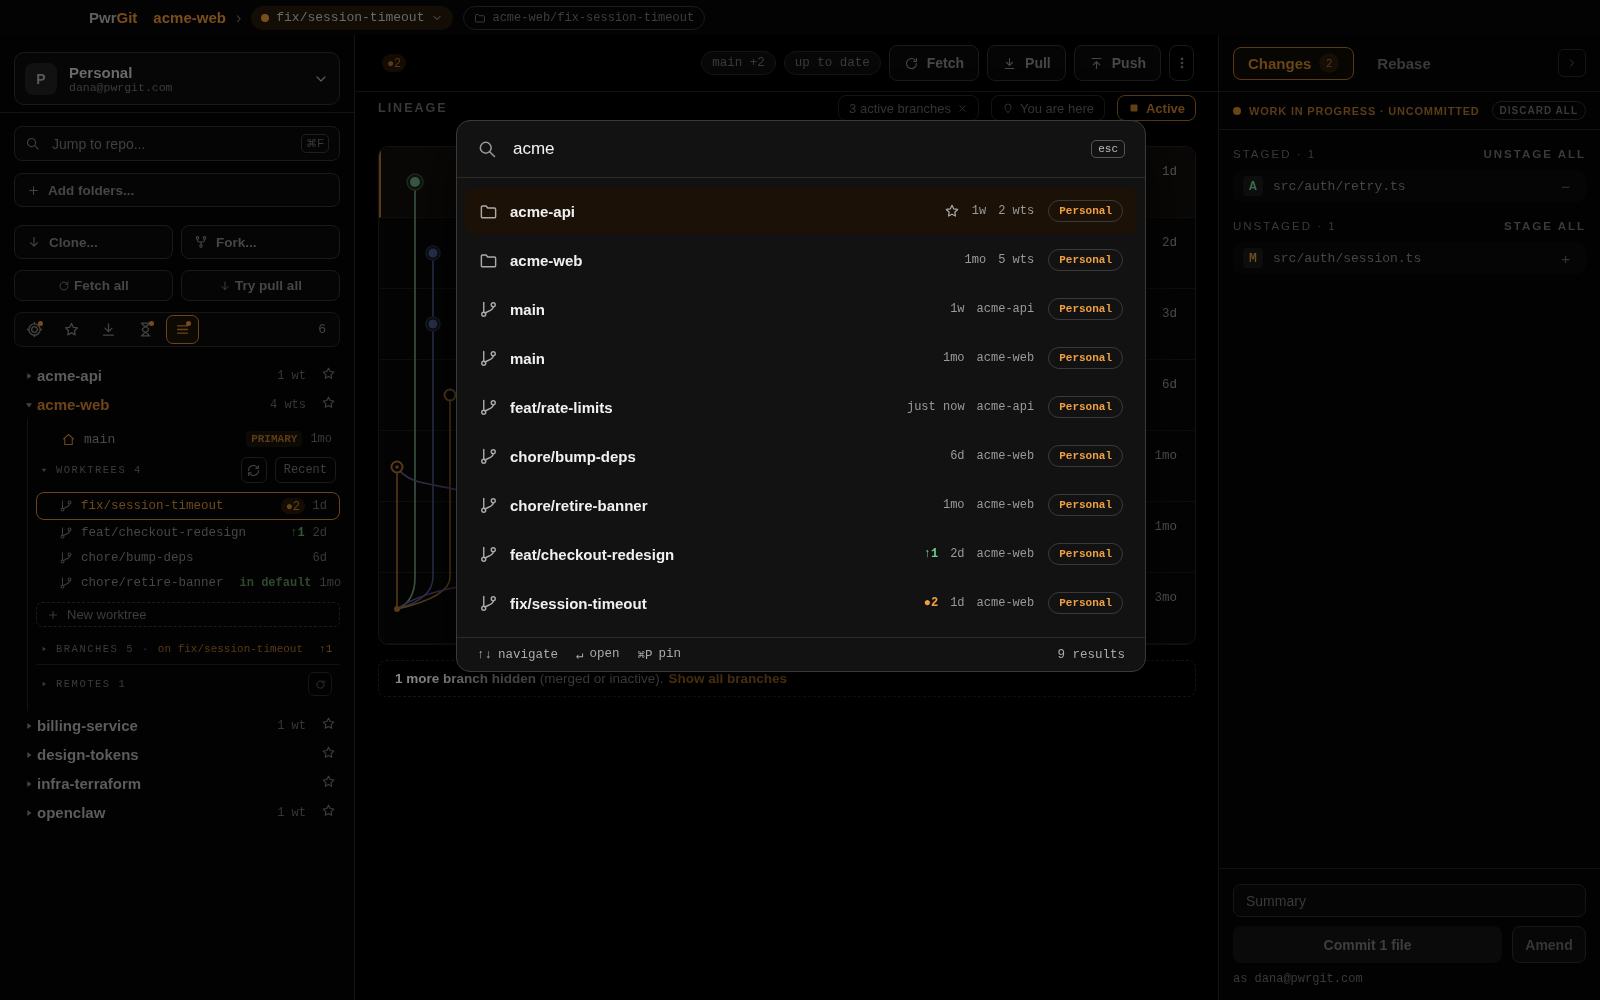 The width and height of the screenshot is (1600, 1000). What do you see at coordinates (1568, 186) in the screenshot?
I see `file-action-button: −` at bounding box center [1568, 186].